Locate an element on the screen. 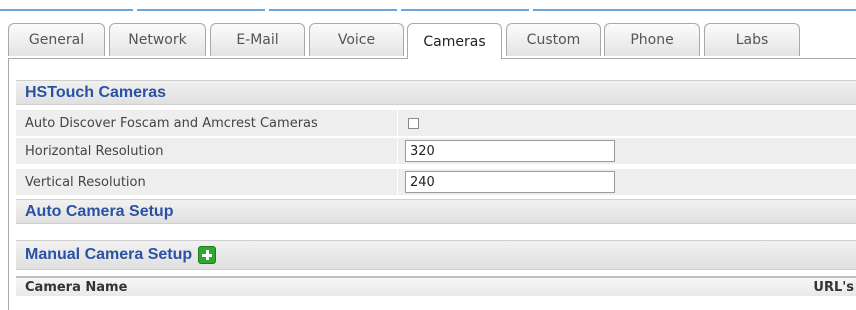 The height and width of the screenshot is (310, 856). tab-general: General is located at coordinates (56, 39).